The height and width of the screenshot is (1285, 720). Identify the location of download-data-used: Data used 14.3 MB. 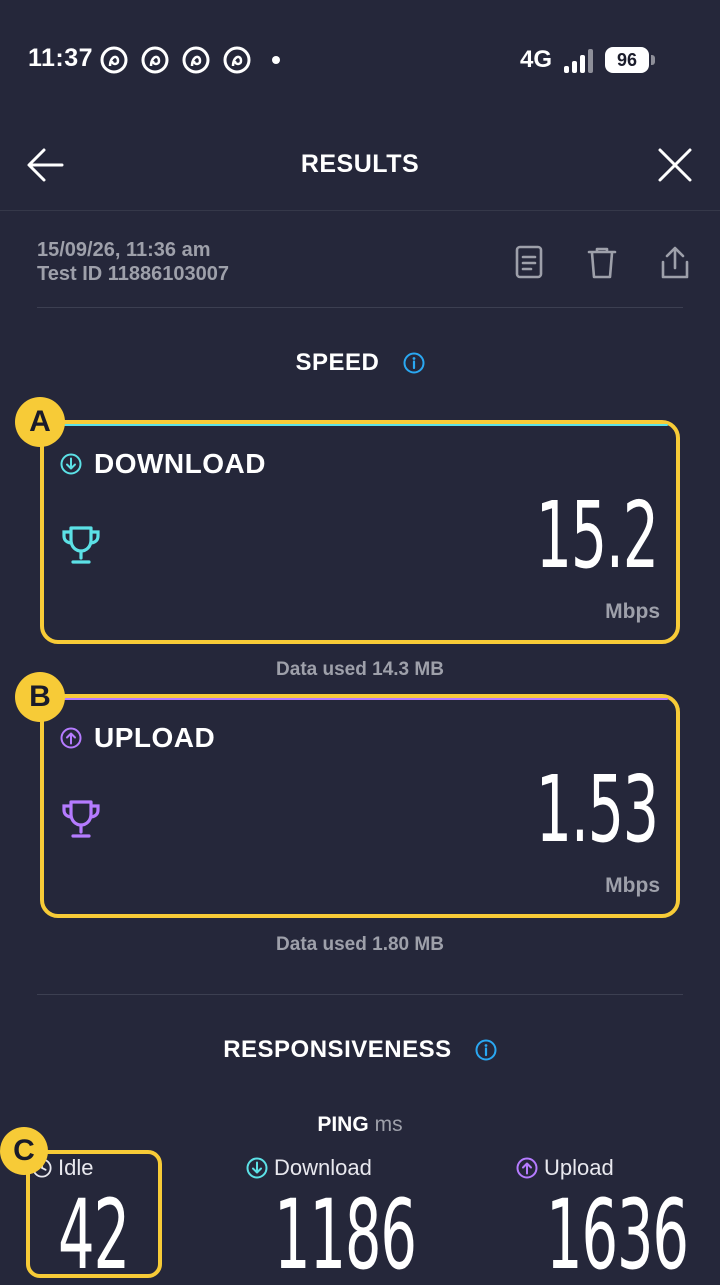
(360, 669).